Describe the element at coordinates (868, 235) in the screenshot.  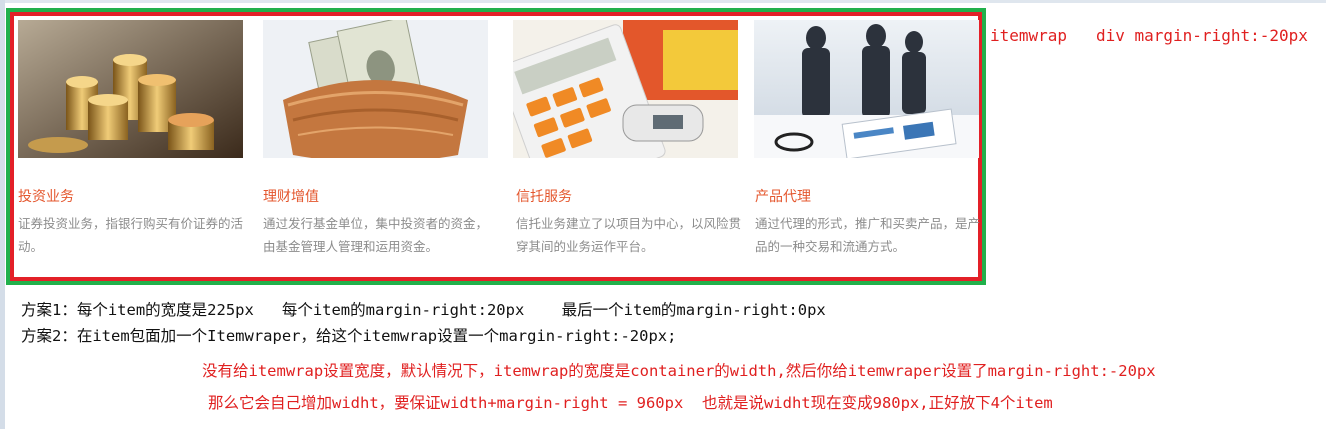
I see `item-description: 通过代理的形式，推广和买卖产品，是产品的一种交易和流通方式。` at that location.